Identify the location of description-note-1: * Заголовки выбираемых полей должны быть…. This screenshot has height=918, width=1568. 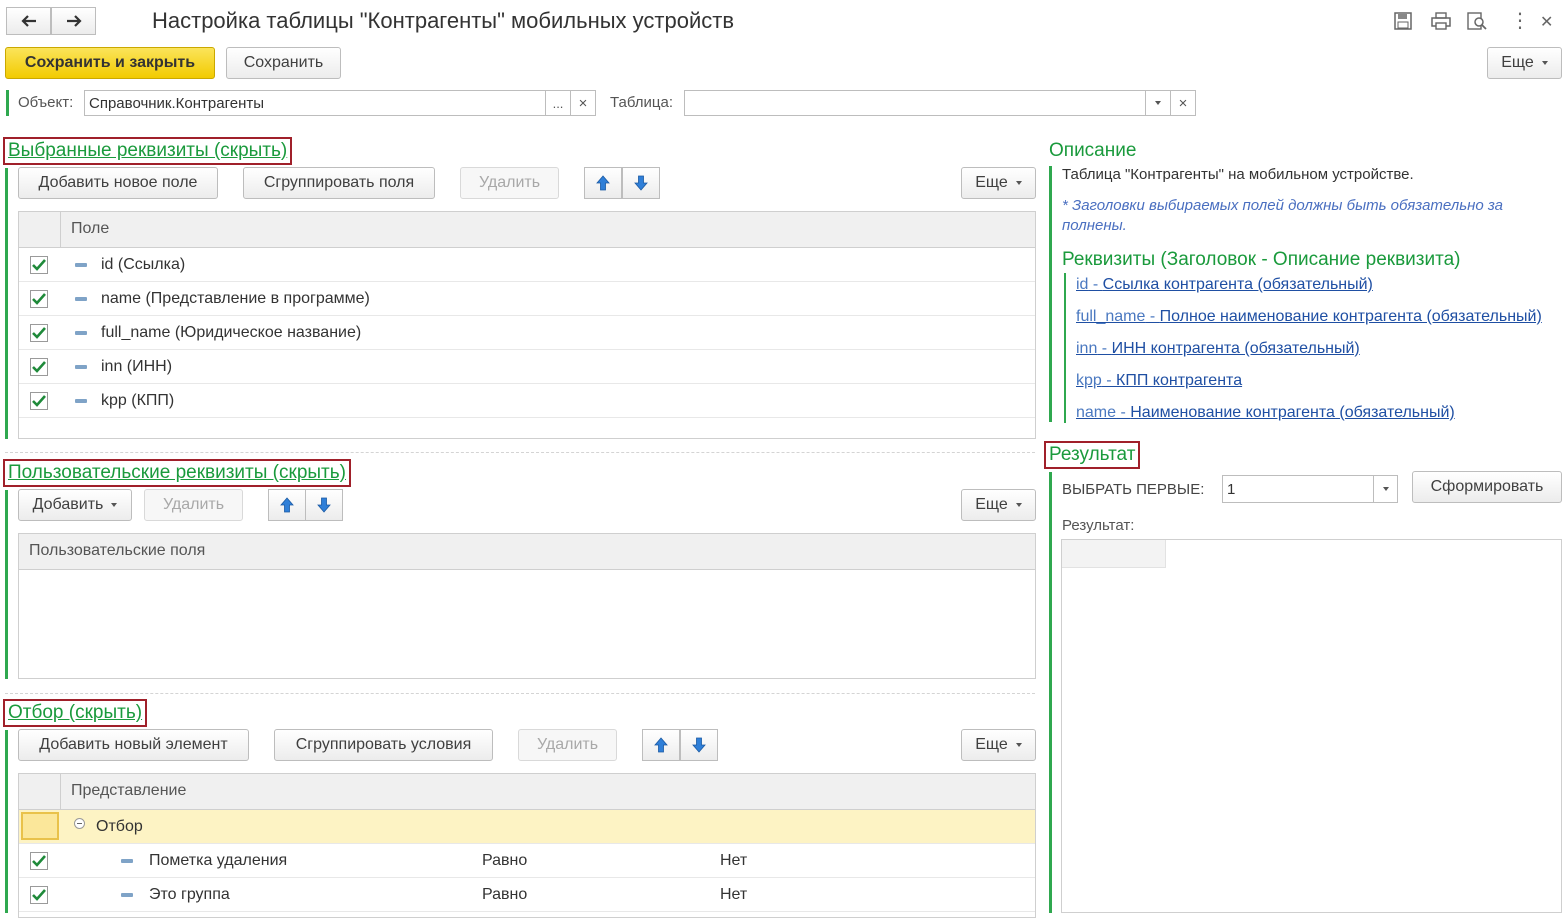
(1283, 205).